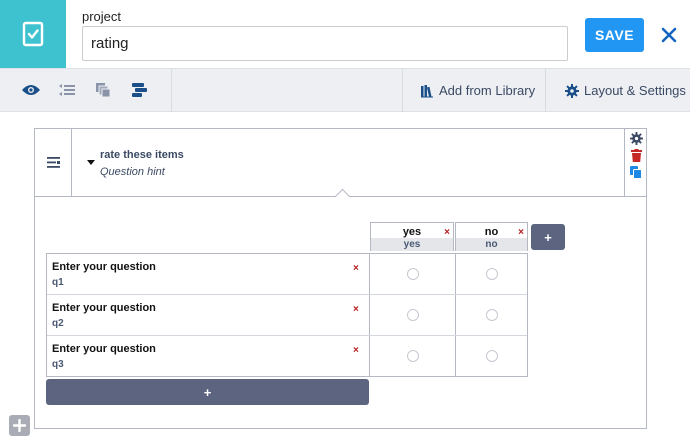 This screenshot has height=442, width=690. What do you see at coordinates (614, 35) in the screenshot?
I see `save-button: SAVE` at bounding box center [614, 35].